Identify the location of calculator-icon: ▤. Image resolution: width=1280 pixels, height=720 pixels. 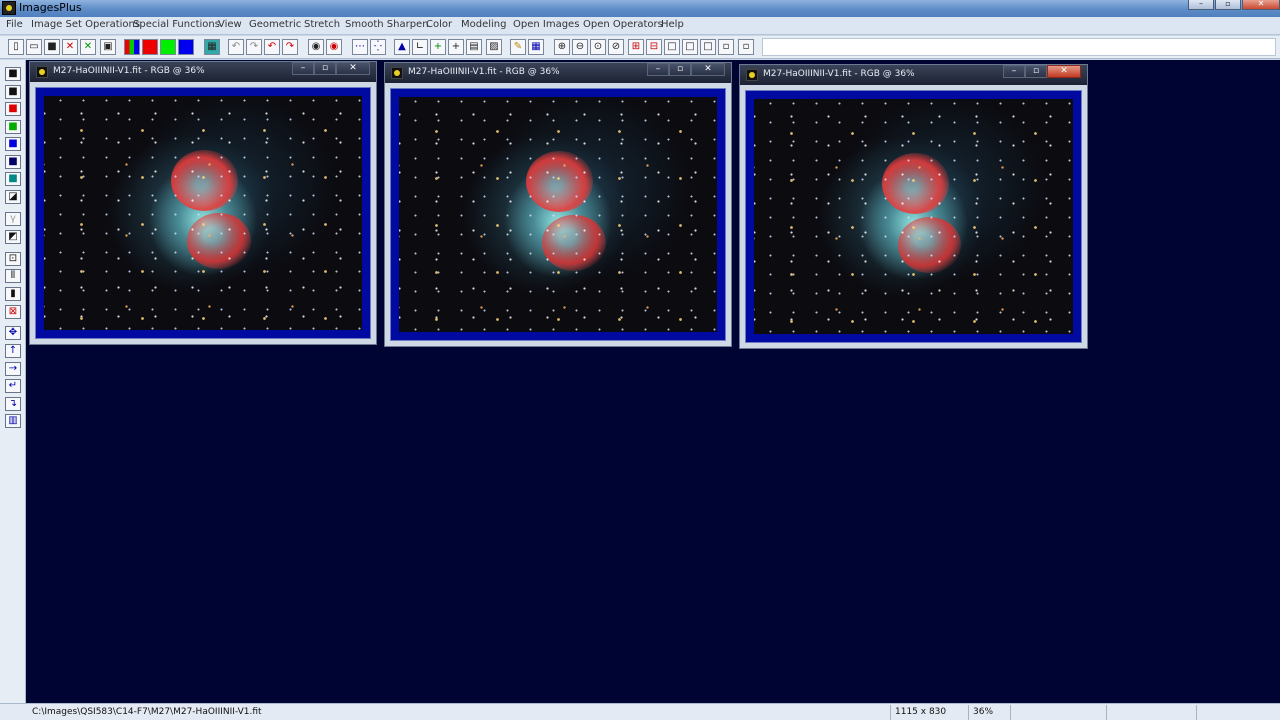
(474, 47).